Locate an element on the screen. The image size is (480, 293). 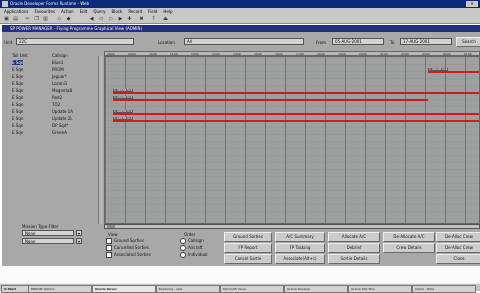
cancelled-sorties-checkbox: Cancelled Sorties is located at coordinates (127, 248).